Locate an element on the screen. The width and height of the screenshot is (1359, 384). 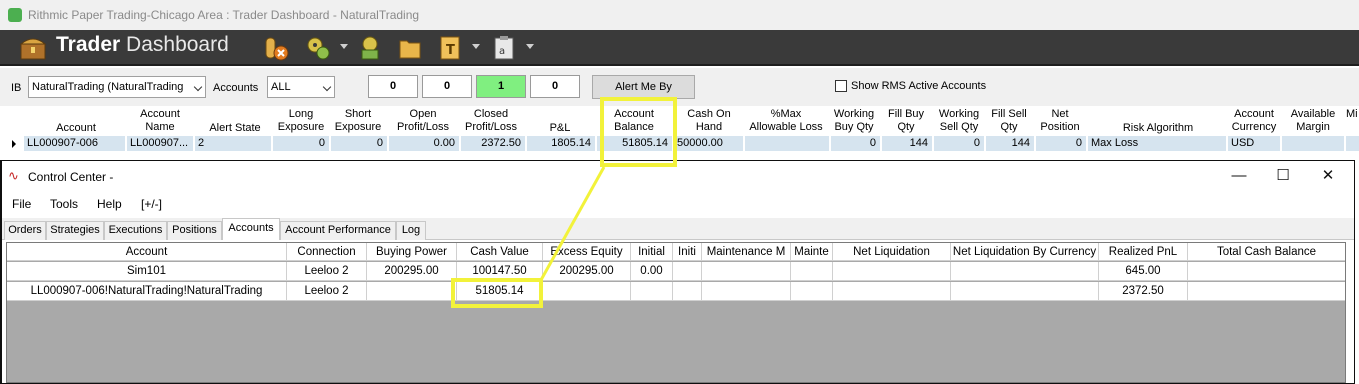
cell-risk-algorithm: Max Loss is located at coordinates (1157, 143).